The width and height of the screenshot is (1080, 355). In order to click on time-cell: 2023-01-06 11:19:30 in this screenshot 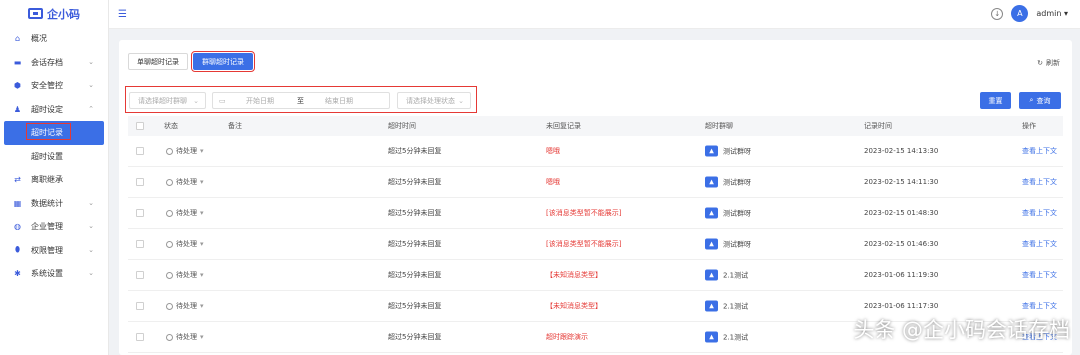, I will do `click(901, 275)`.